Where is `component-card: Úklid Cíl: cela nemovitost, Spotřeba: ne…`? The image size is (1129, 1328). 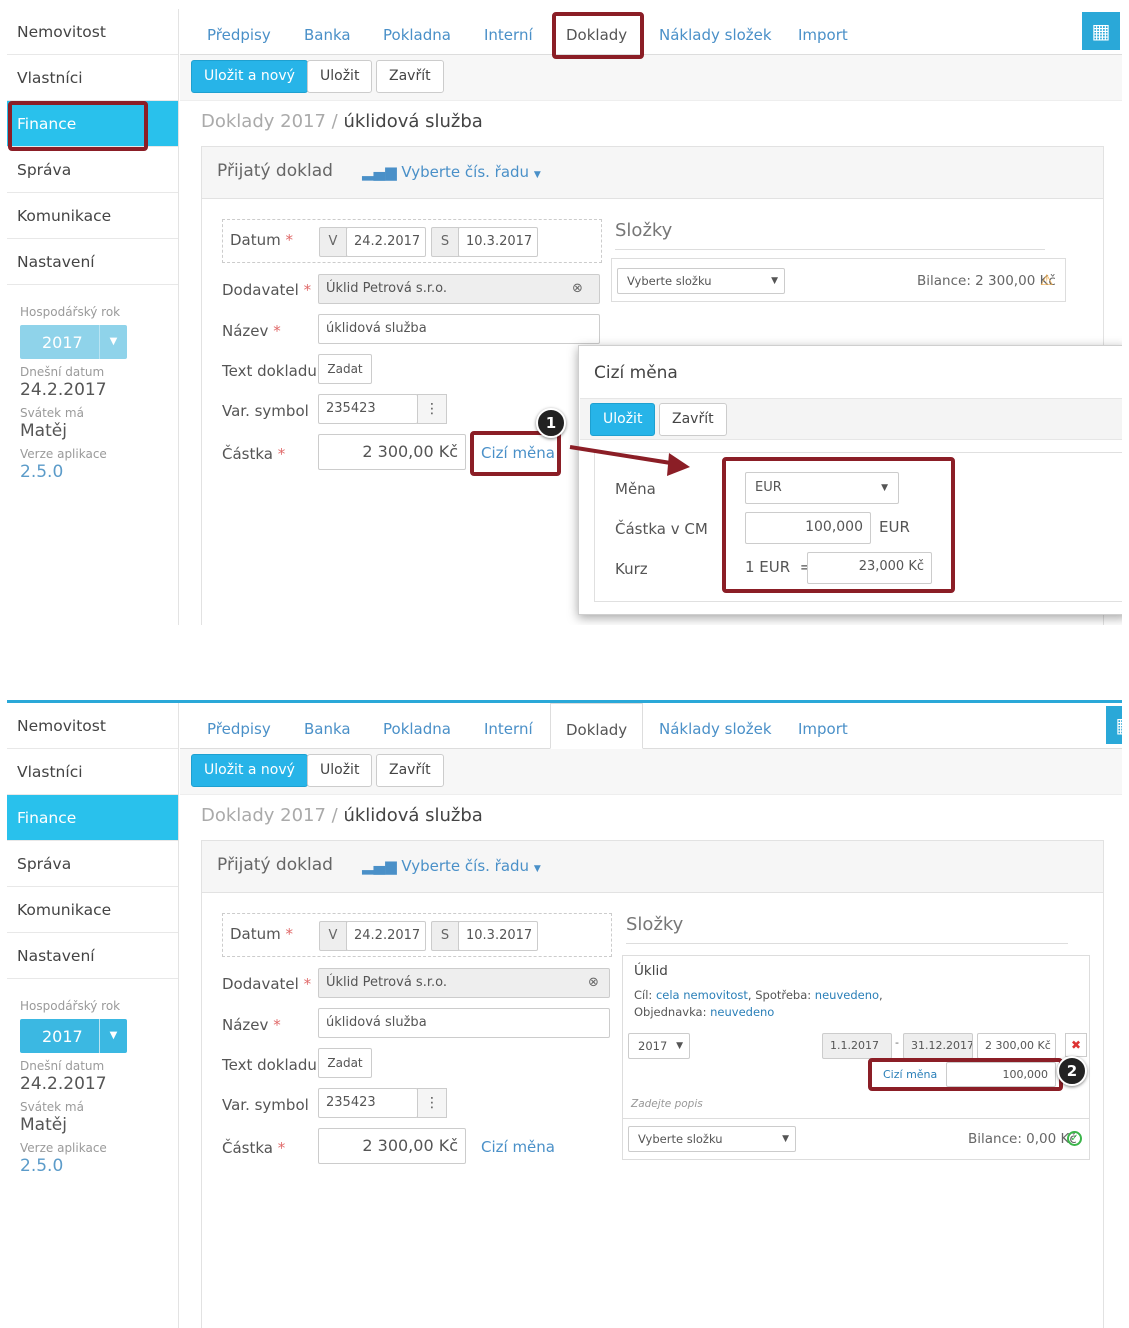 component-card: Úklid Cíl: cela nemovitost, Spotřeba: ne… is located at coordinates (856, 1057).